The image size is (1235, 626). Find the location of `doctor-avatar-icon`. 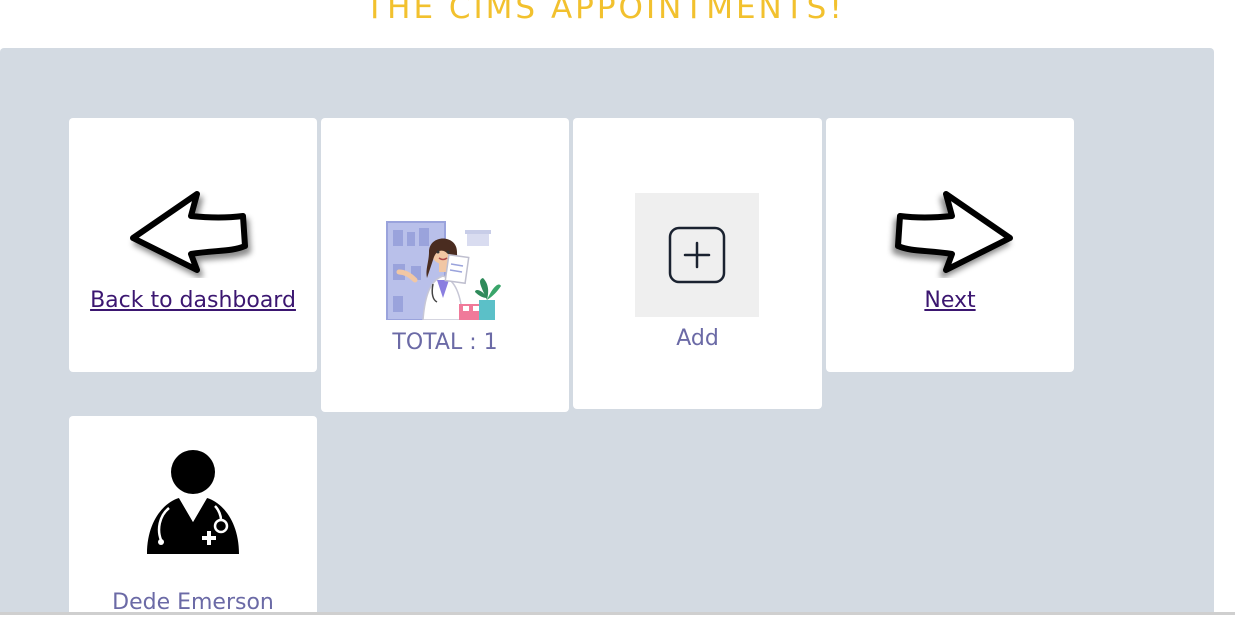

doctor-avatar-icon is located at coordinates (193, 502).